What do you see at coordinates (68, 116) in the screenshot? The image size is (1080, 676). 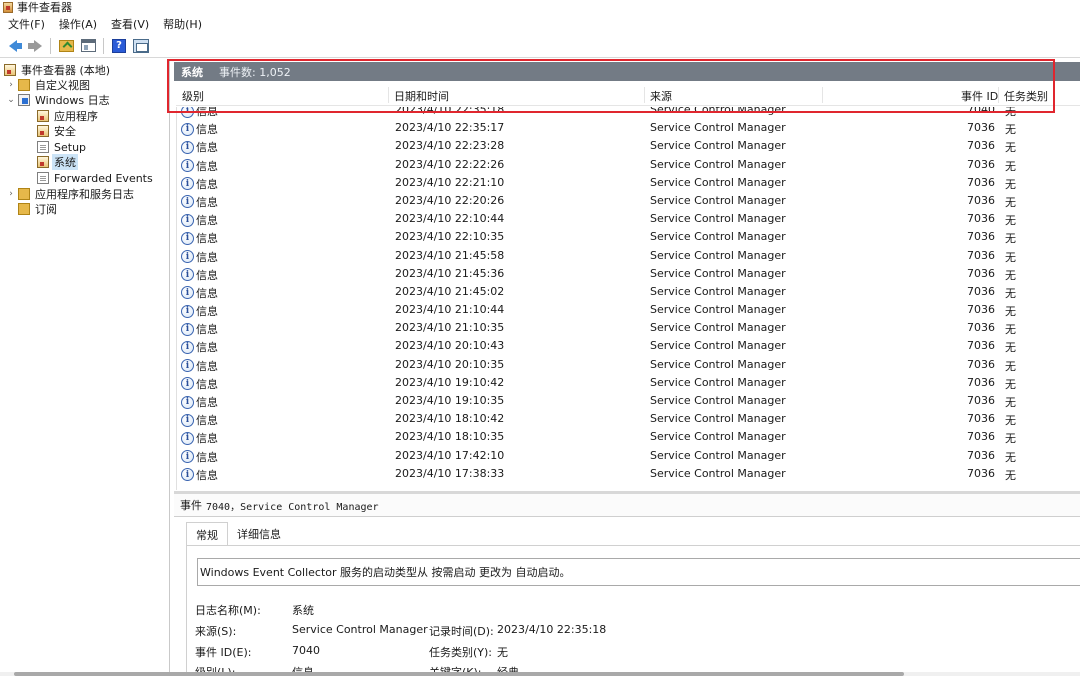 I see `tree-item-application: 应用程序` at bounding box center [68, 116].